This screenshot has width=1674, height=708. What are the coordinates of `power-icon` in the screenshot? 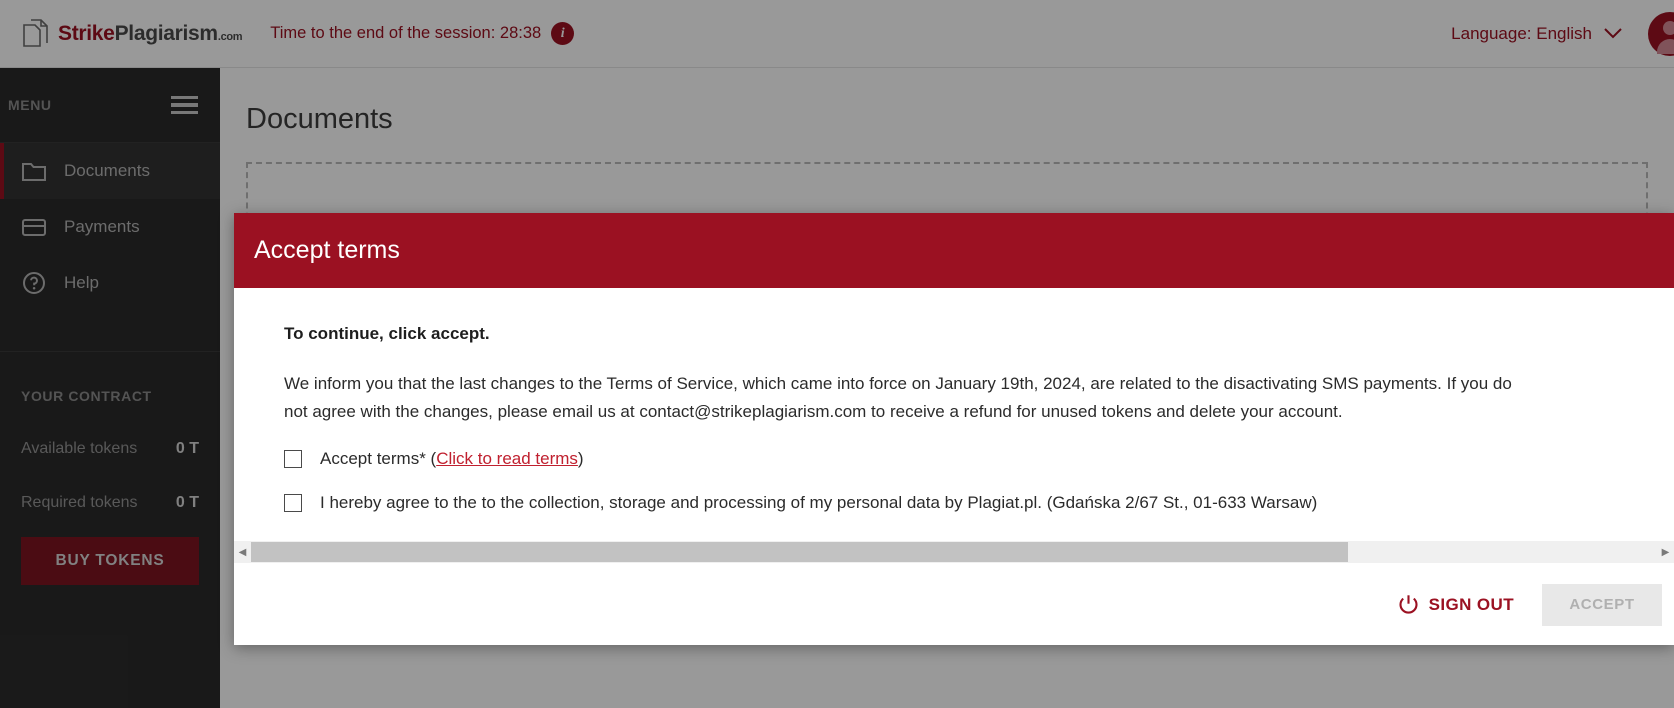 It's located at (1408, 604).